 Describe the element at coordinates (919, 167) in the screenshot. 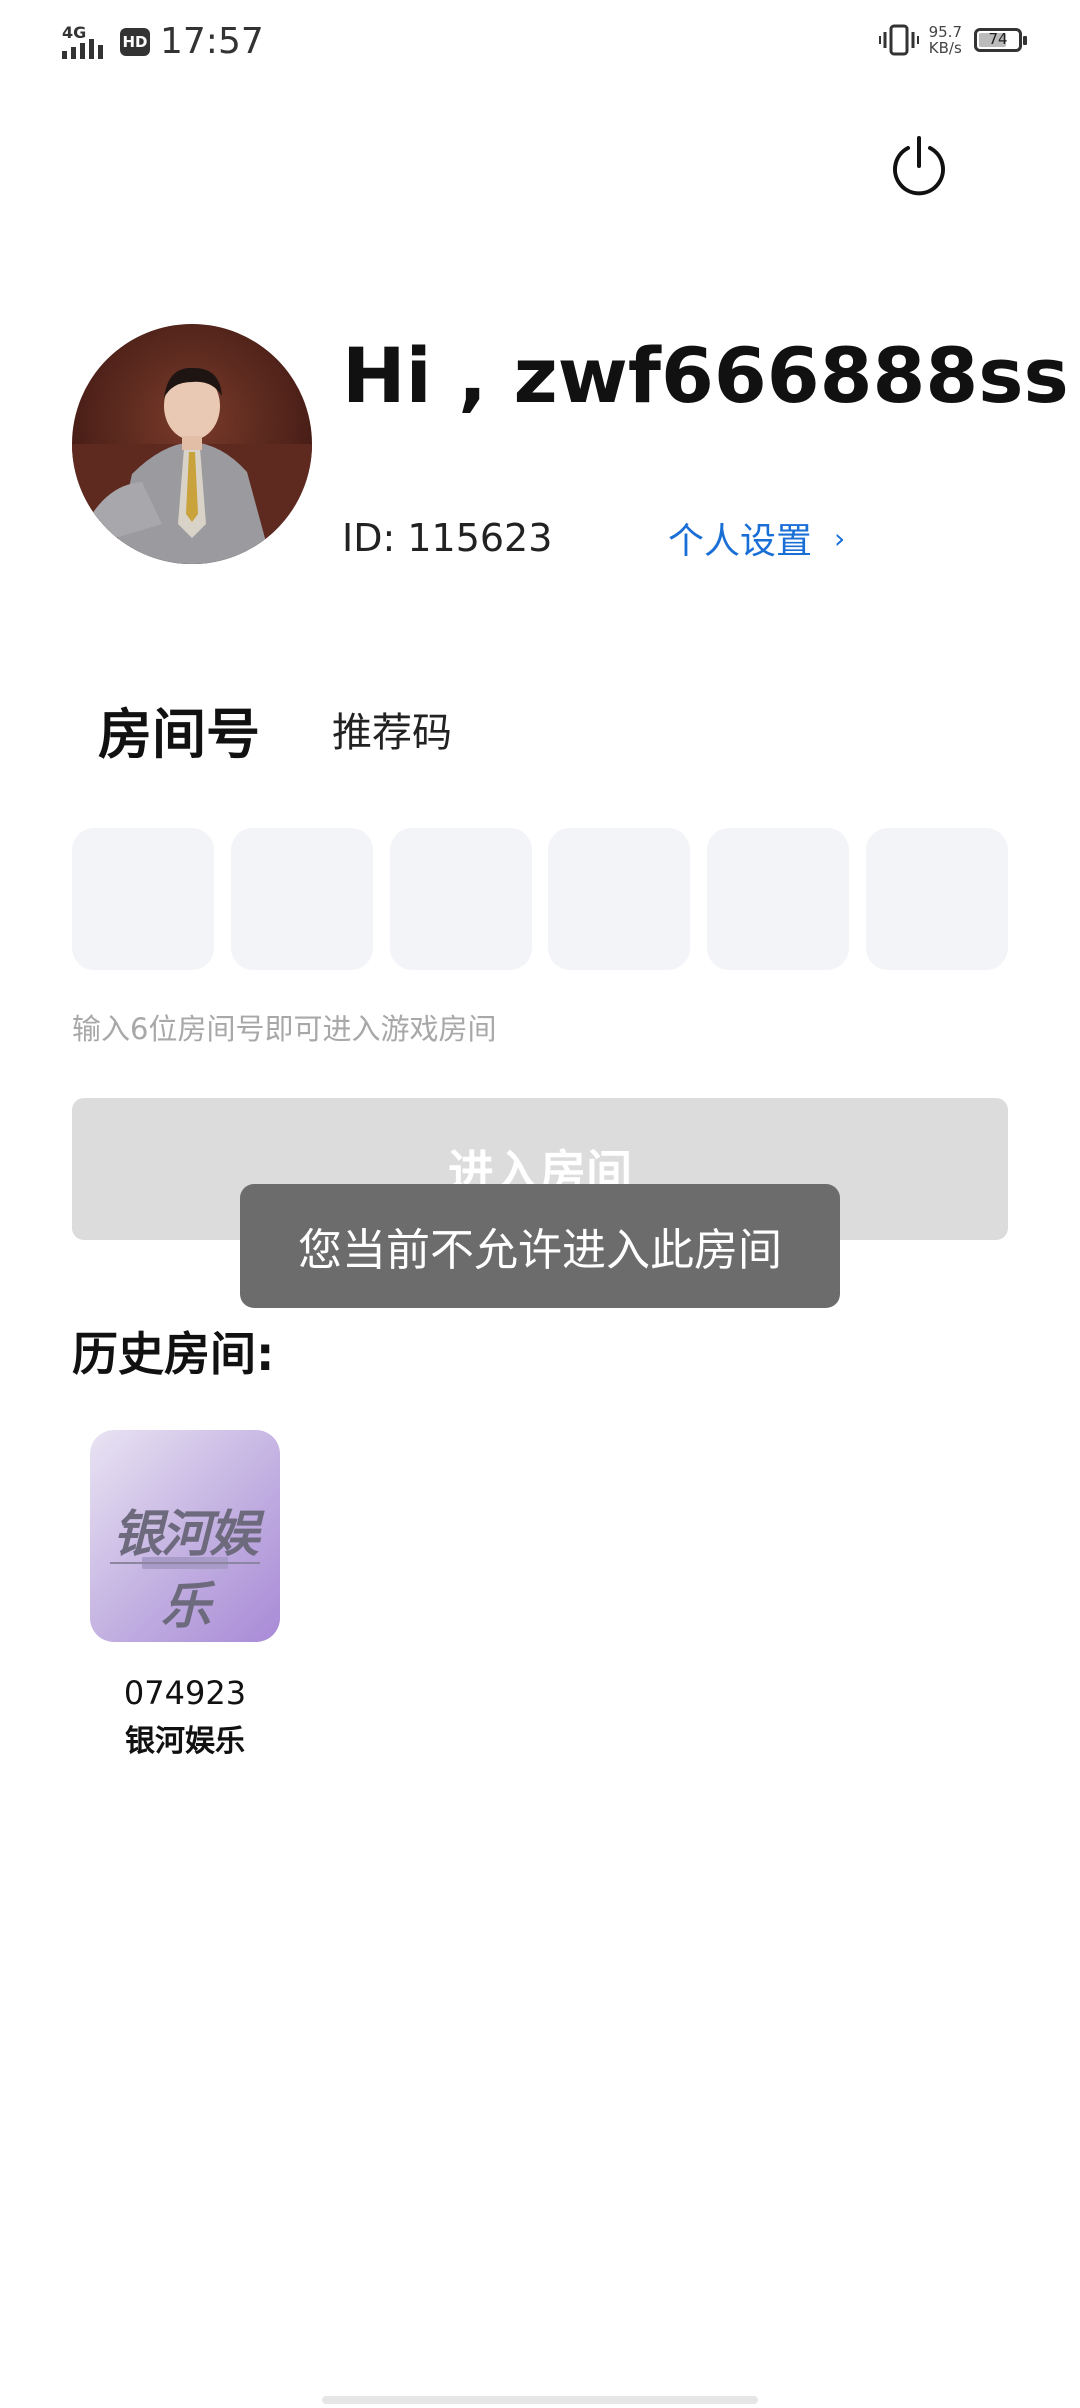

I see `power-icon` at that location.